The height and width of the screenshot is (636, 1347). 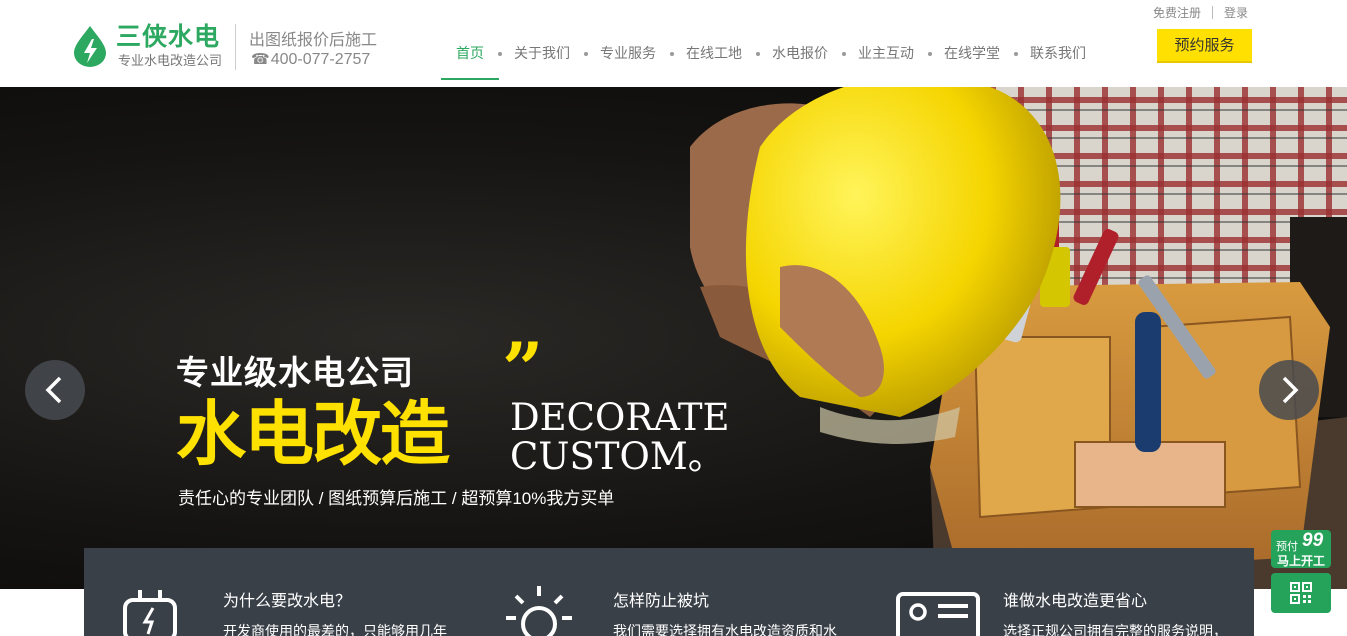 I want to click on banner-headline-big: 水电改造, so click(x=313, y=434).